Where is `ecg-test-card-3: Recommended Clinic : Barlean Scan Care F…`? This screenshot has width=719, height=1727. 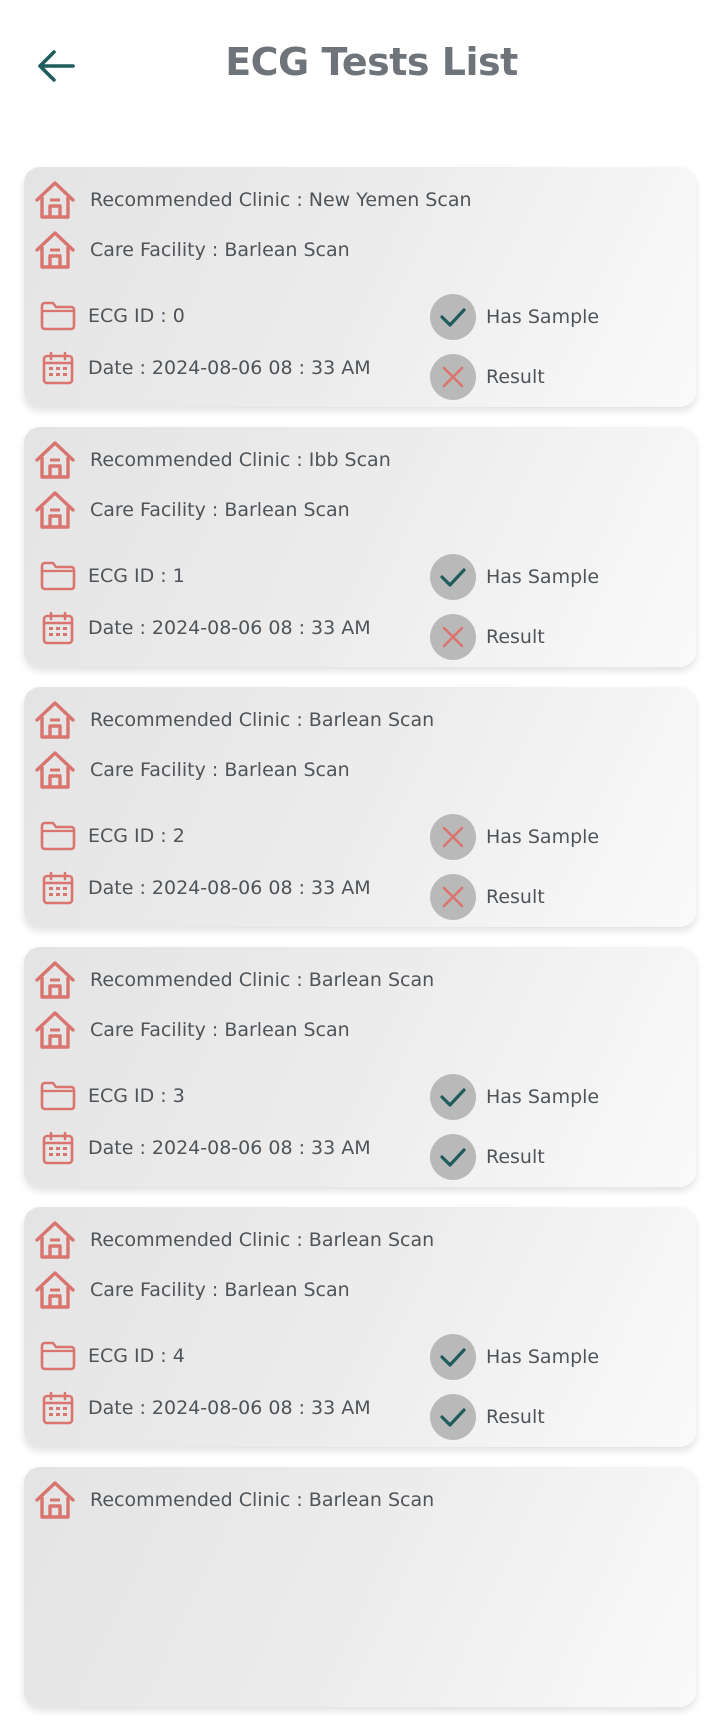 ecg-test-card-3: Recommended Clinic : Barlean Scan Care F… is located at coordinates (360, 1067).